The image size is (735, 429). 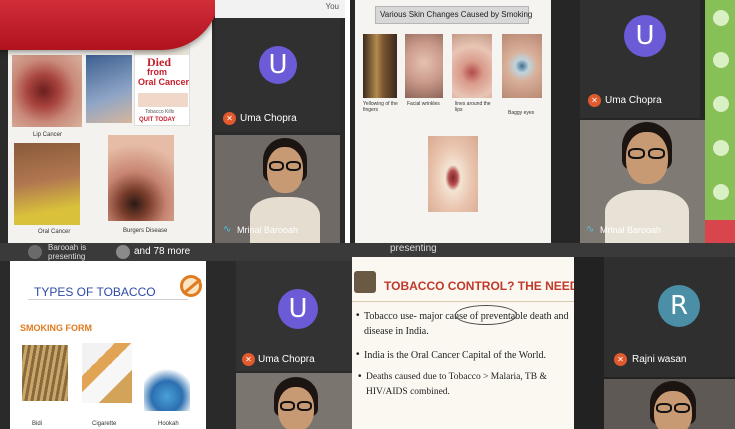 What do you see at coordinates (522, 66) in the screenshot?
I see `photo-baggy-eyes` at bounding box center [522, 66].